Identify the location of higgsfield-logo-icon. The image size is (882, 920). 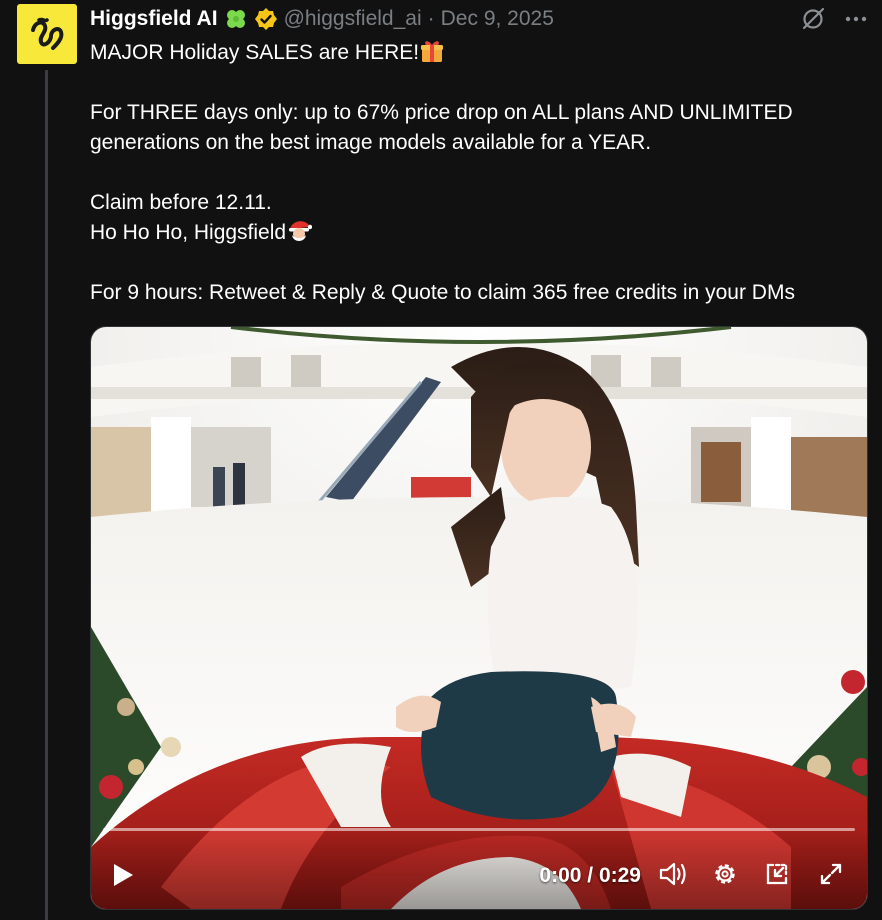
(47, 33).